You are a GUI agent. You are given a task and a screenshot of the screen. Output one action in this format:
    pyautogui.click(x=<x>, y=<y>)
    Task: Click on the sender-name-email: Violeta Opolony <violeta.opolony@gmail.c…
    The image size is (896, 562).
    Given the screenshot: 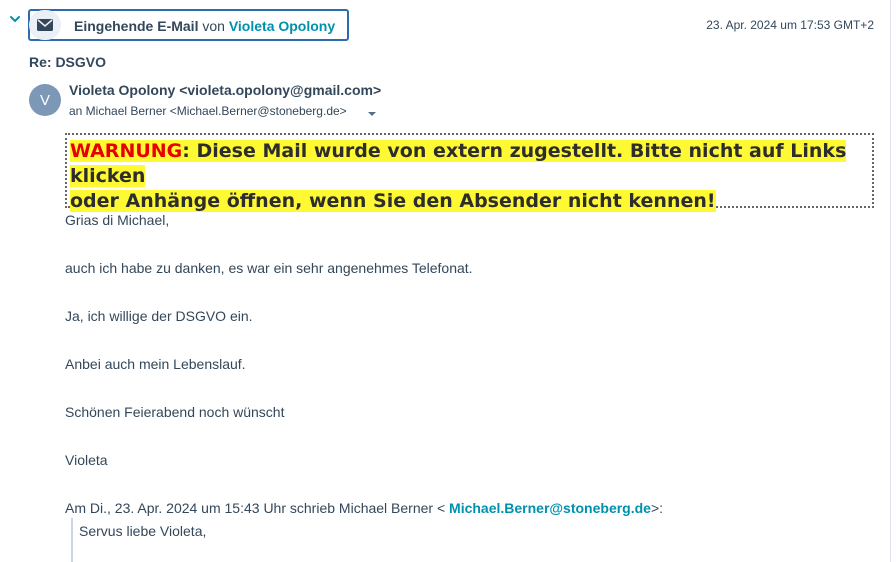 What is the action you would take?
    pyautogui.click(x=225, y=90)
    